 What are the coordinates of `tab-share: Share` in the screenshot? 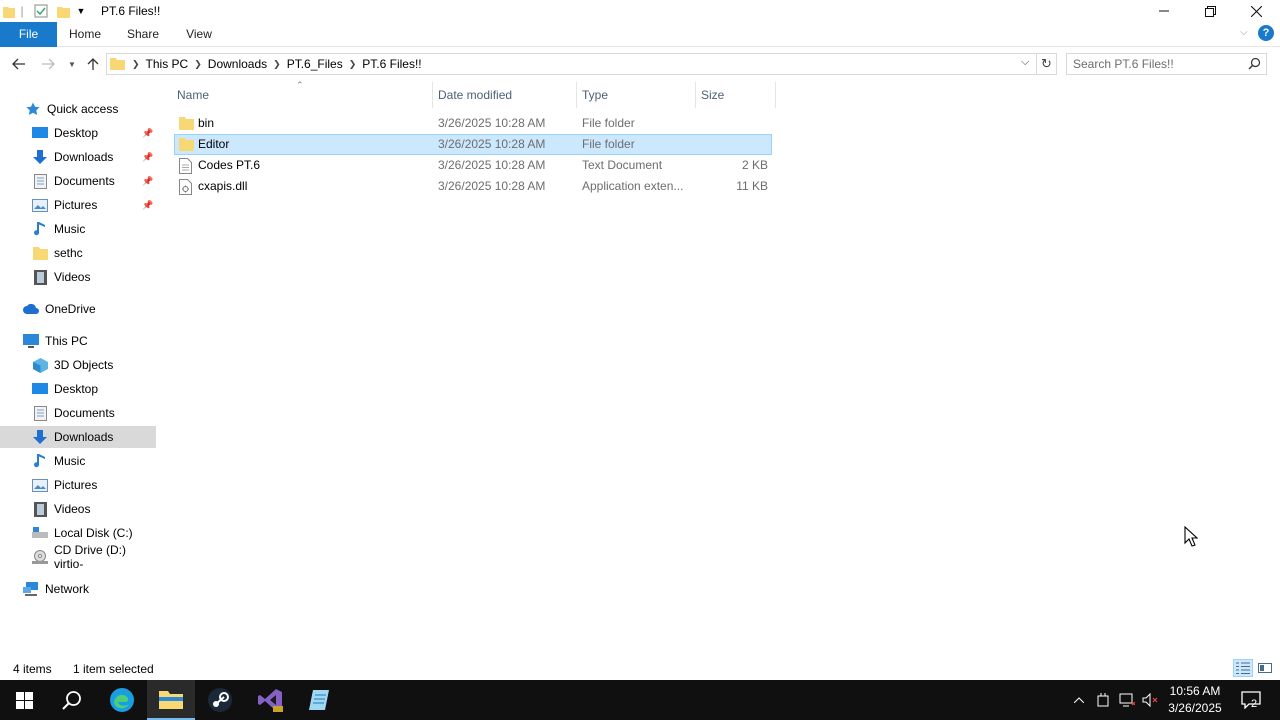 It's located at (143, 34).